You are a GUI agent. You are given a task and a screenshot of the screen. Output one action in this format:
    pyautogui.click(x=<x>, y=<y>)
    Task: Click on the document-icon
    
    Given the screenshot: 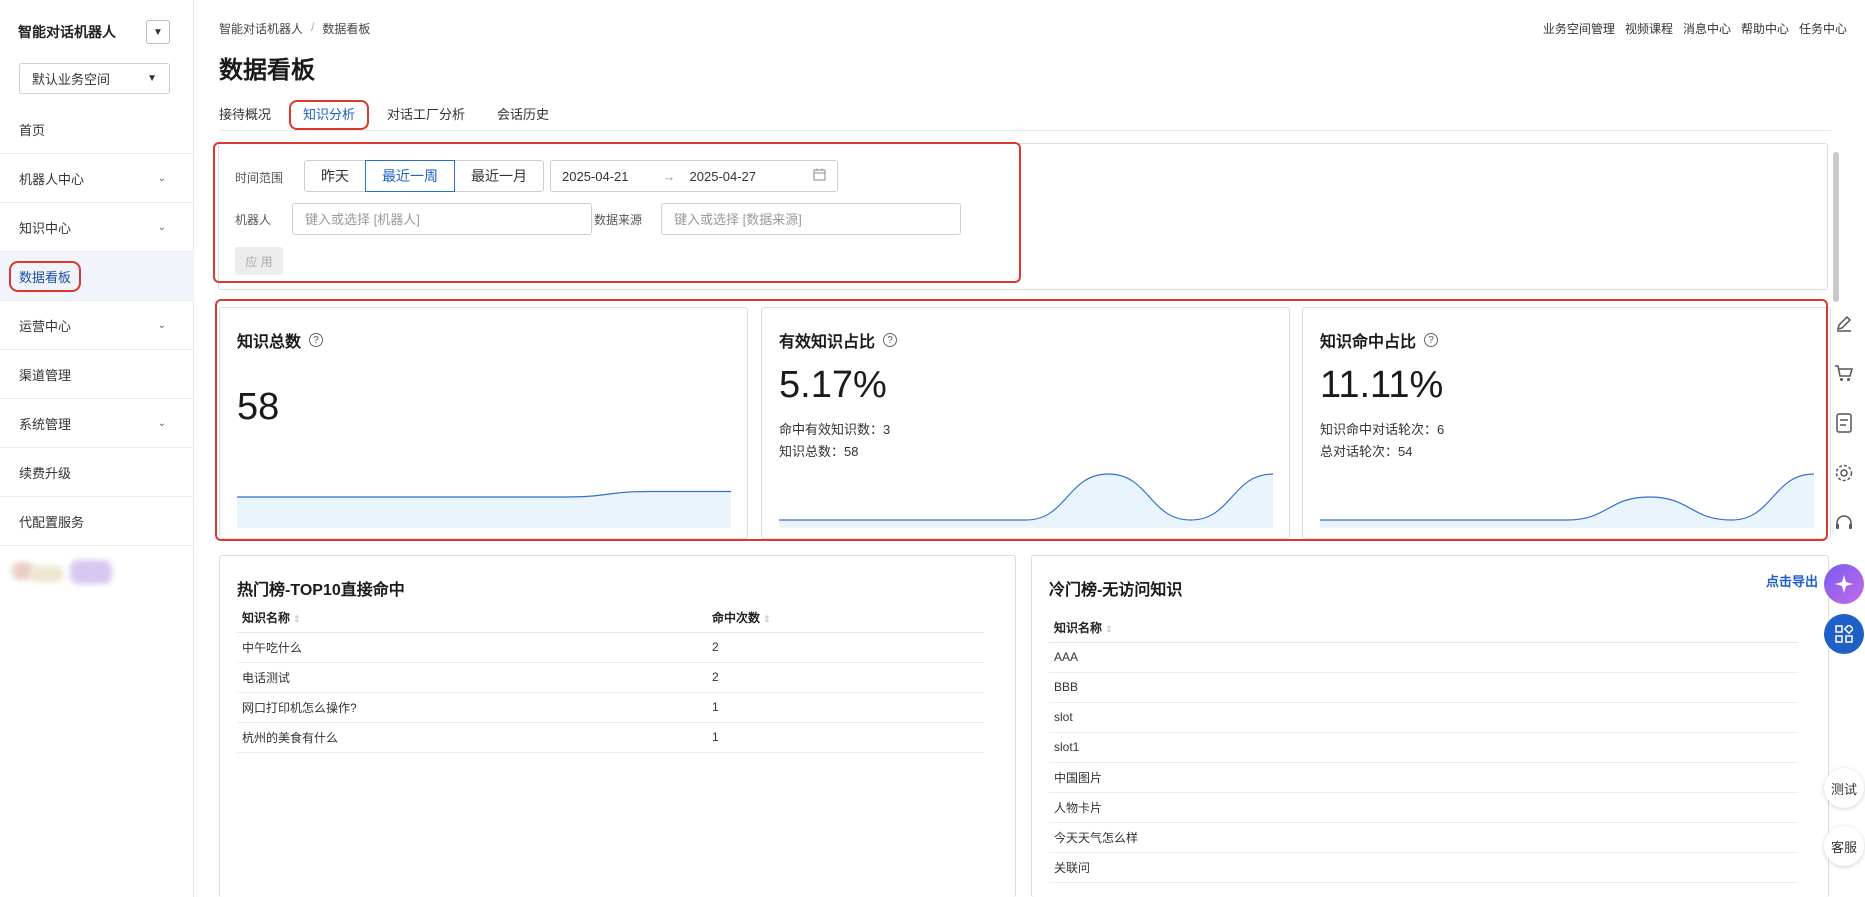 What is the action you would take?
    pyautogui.click(x=1844, y=423)
    